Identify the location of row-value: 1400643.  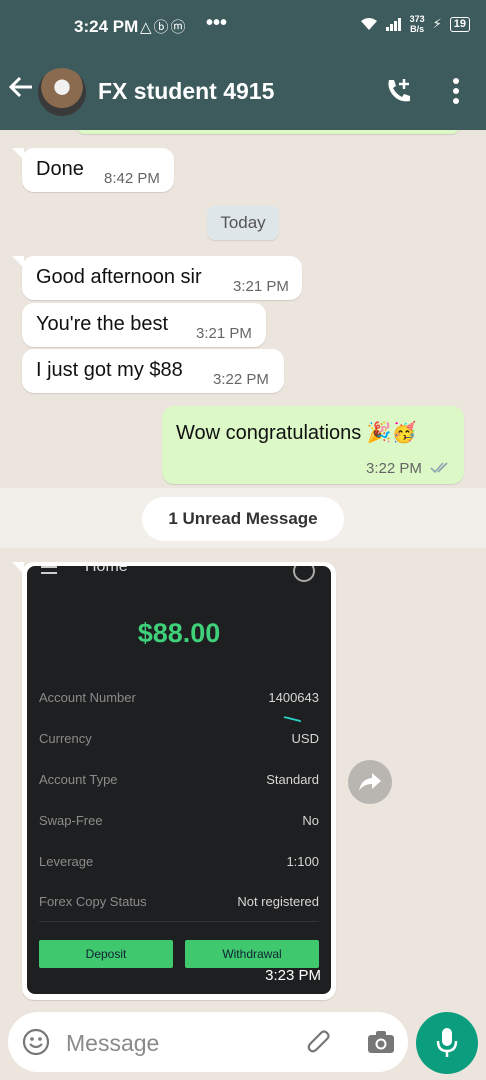
(293, 697).